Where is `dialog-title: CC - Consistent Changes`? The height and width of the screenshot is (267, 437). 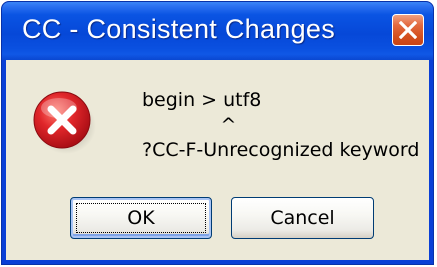
dialog-title: CC - Consistent Changes is located at coordinates (179, 29).